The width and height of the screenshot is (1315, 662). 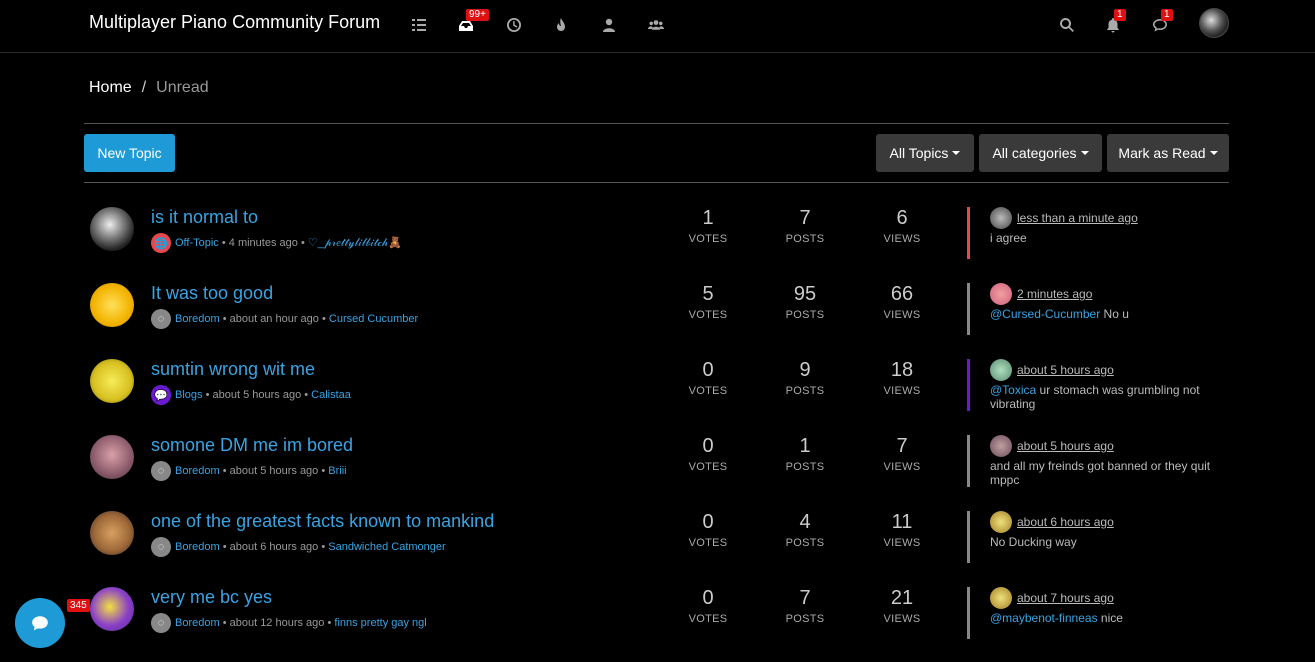 What do you see at coordinates (331, 395) in the screenshot?
I see `topic-author: Calistaa` at bounding box center [331, 395].